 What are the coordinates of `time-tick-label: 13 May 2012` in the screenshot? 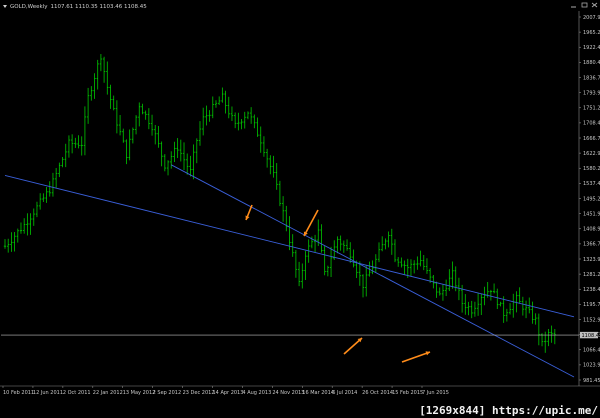 It's located at (139, 393).